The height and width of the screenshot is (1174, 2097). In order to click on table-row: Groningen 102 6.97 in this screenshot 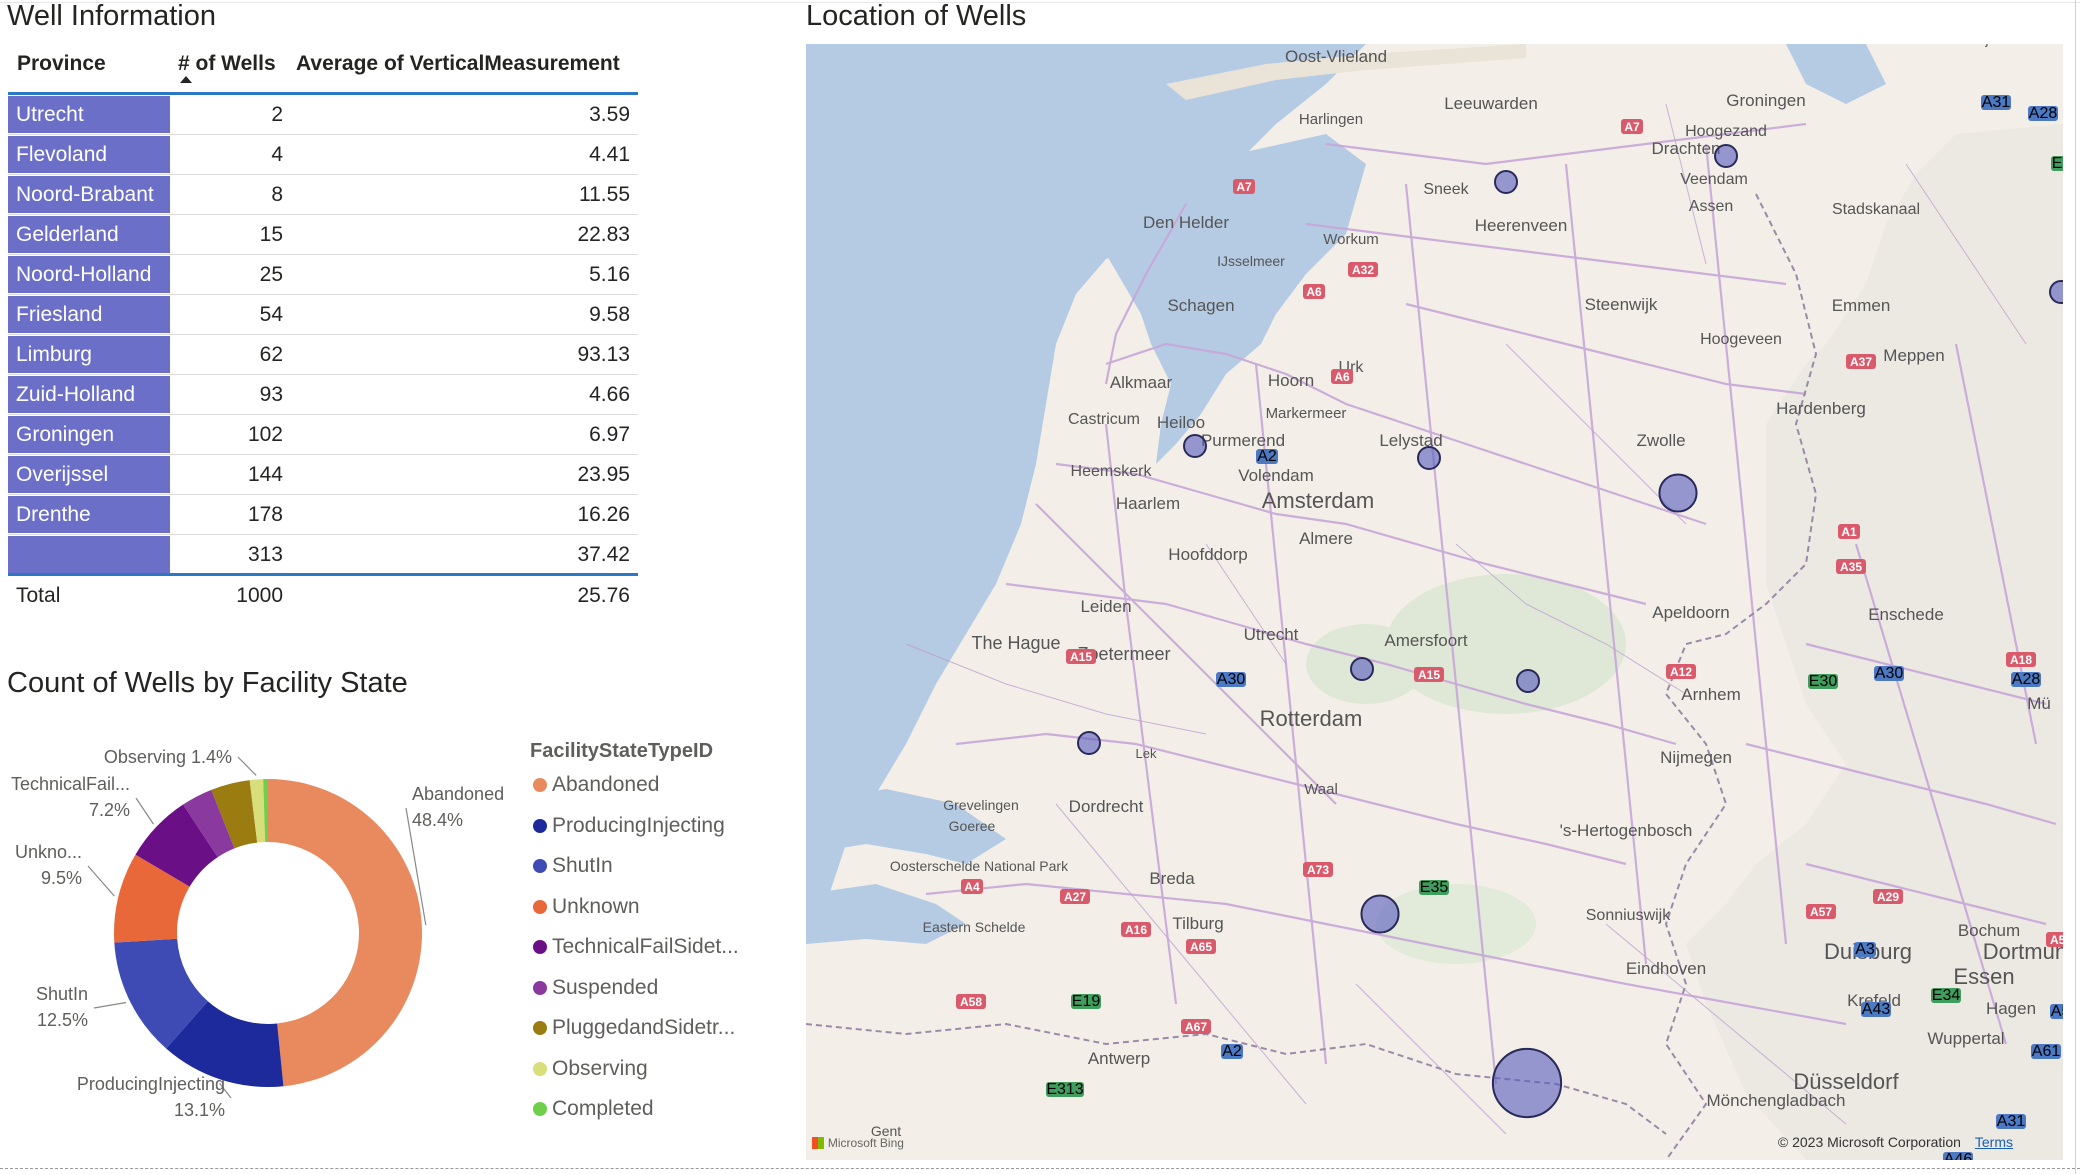, I will do `click(323, 435)`.